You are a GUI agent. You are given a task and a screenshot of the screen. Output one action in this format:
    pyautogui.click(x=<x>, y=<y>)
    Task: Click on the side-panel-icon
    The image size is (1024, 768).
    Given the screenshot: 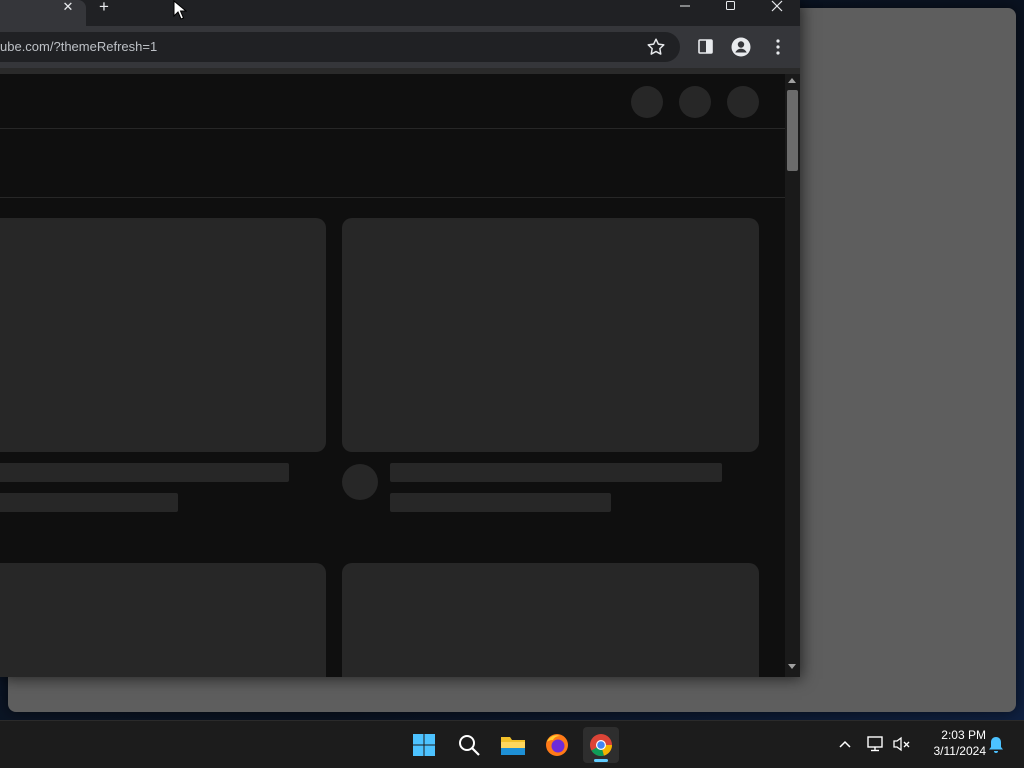 What is the action you would take?
    pyautogui.click(x=705, y=46)
    